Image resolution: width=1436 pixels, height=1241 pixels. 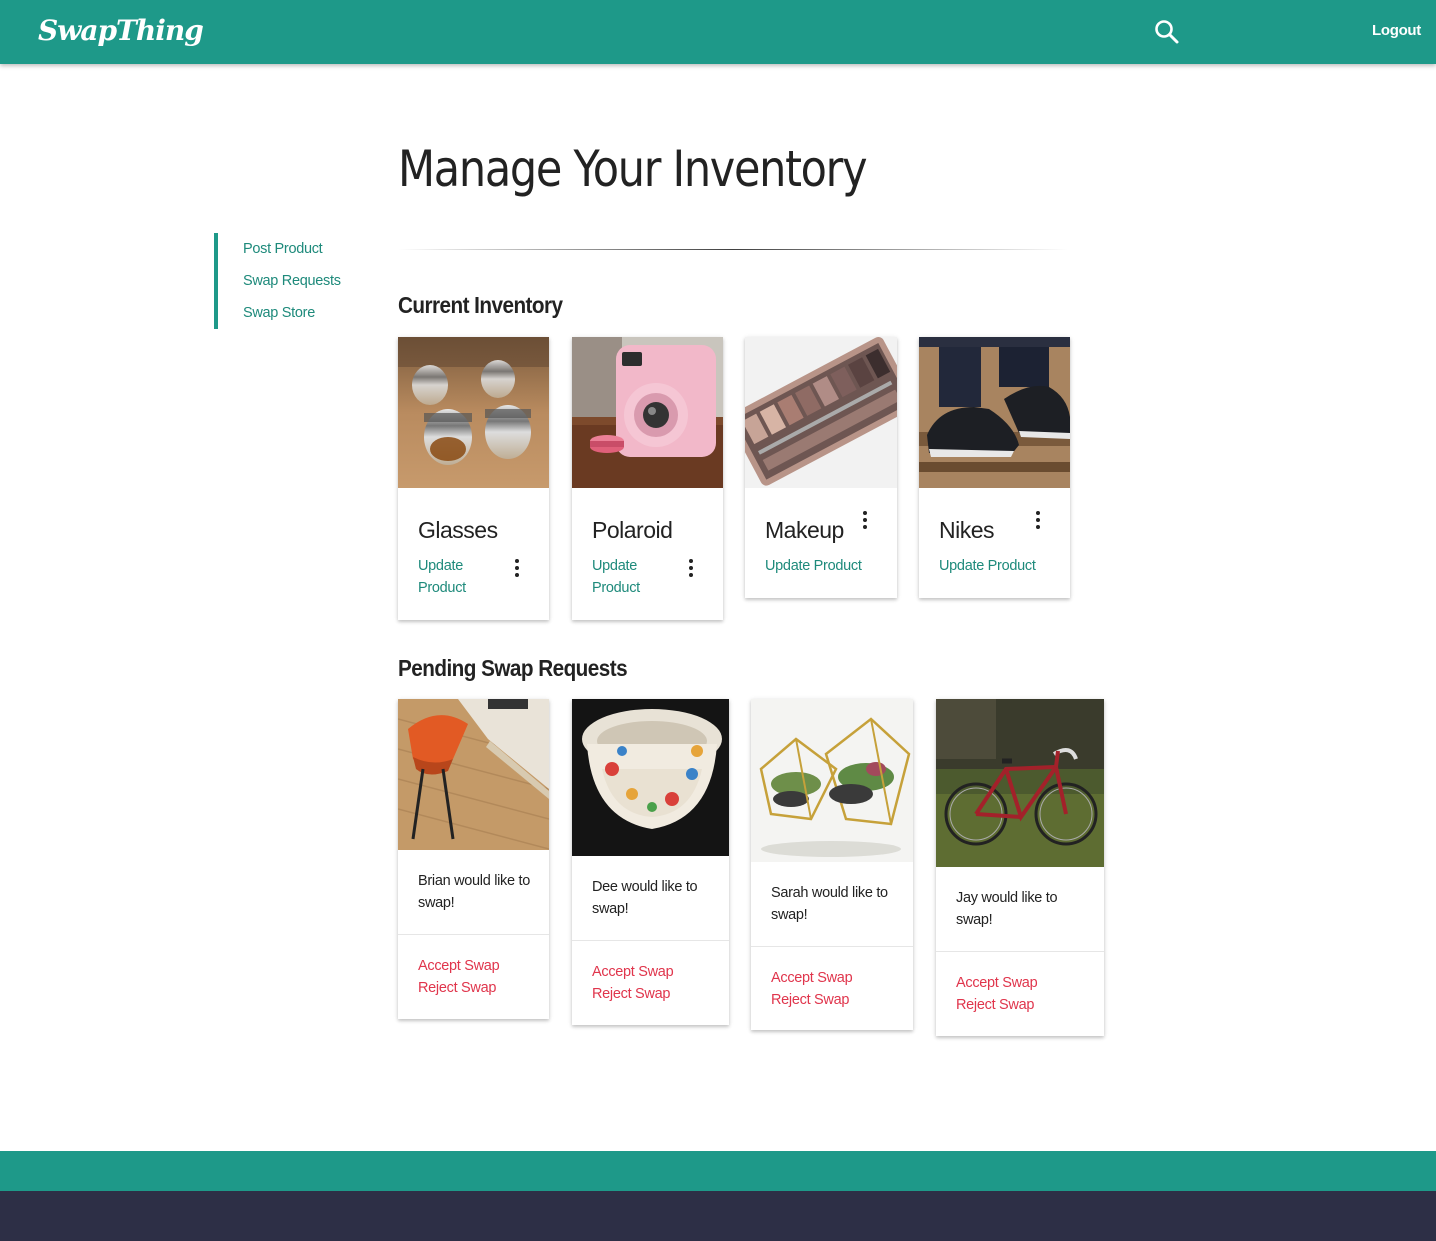 I want to click on swap-request-message-line1: Dee would like to, so click(x=645, y=887).